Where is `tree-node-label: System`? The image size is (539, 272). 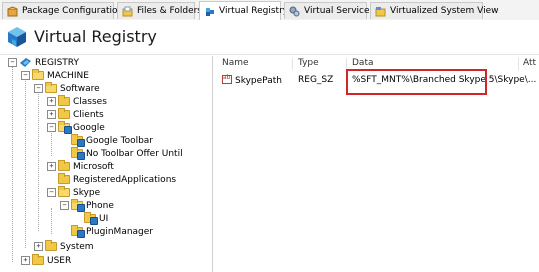 tree-node-label: System is located at coordinates (77, 246).